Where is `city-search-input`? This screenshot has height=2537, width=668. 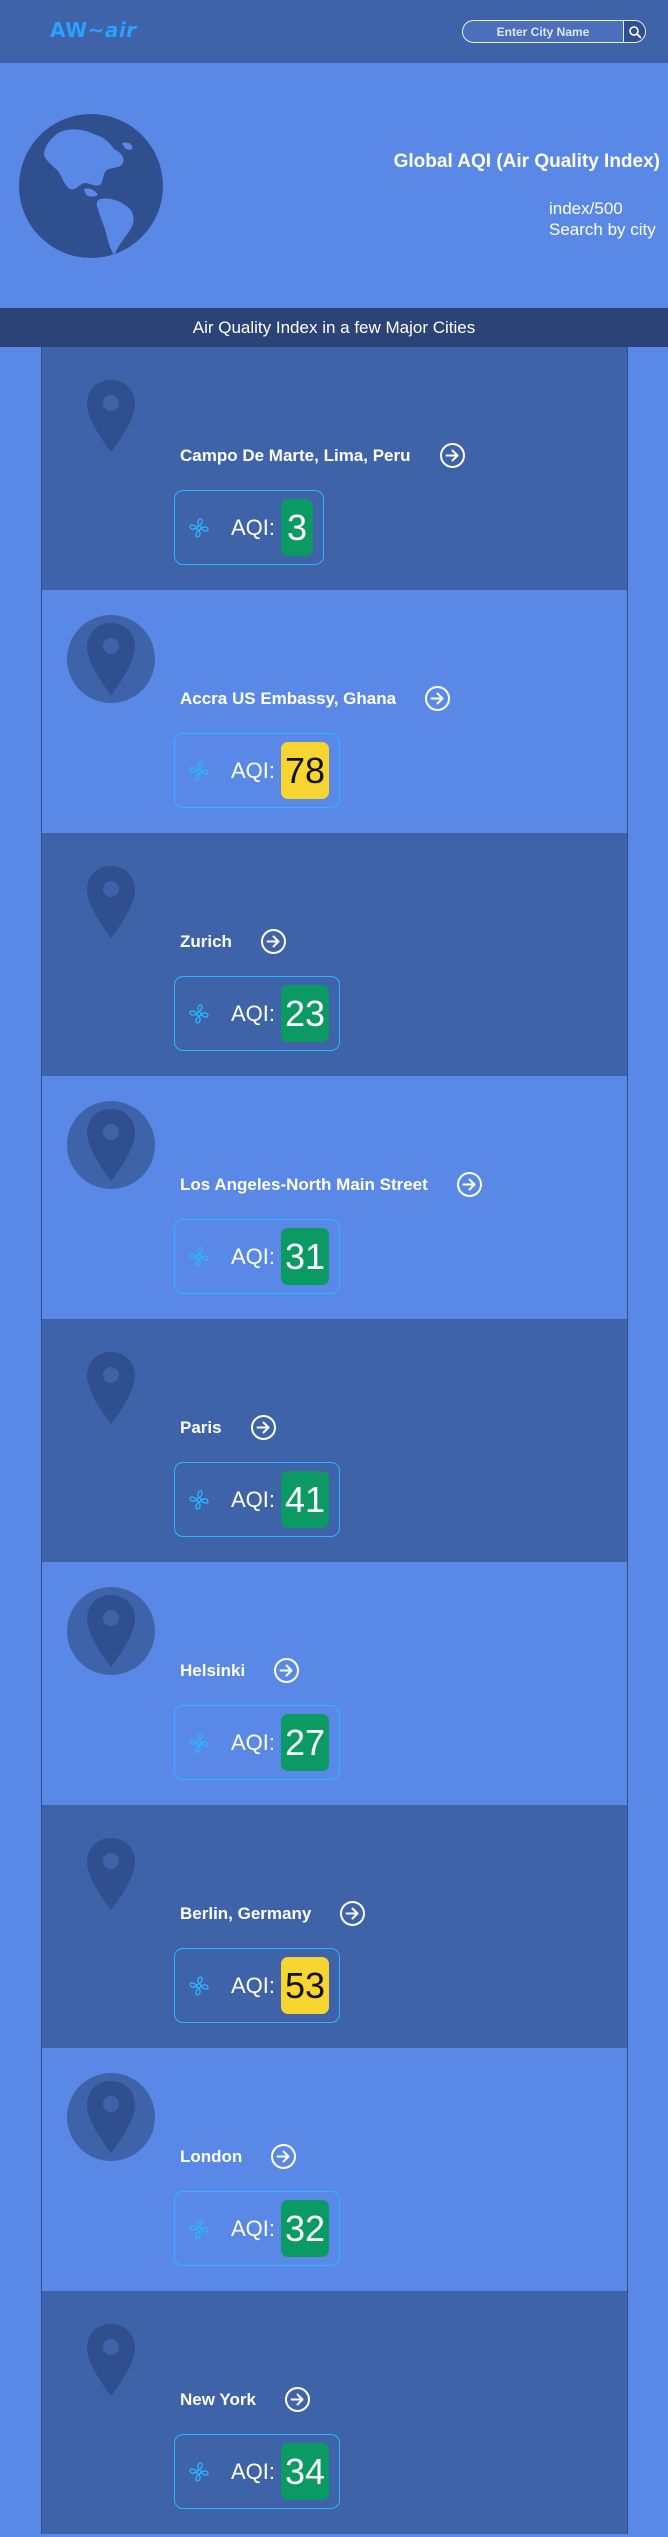 city-search-input is located at coordinates (543, 31).